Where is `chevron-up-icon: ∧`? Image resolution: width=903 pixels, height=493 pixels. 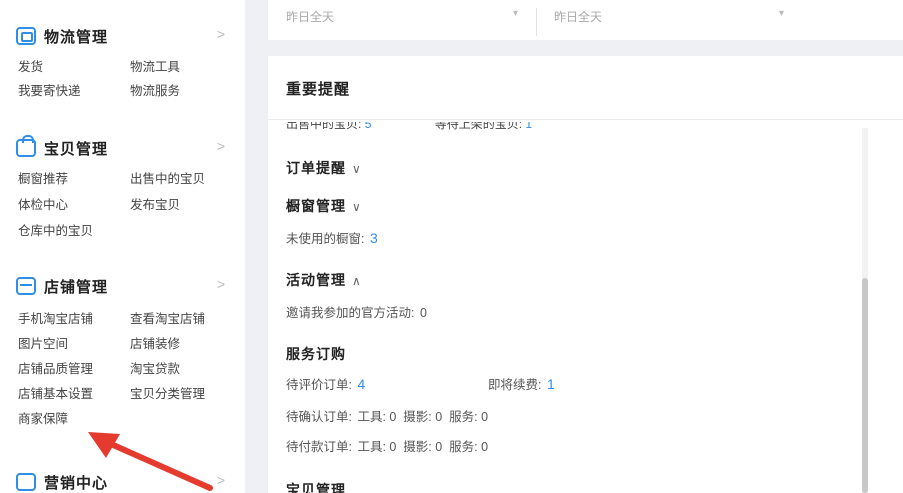 chevron-up-icon: ∧ is located at coordinates (357, 281).